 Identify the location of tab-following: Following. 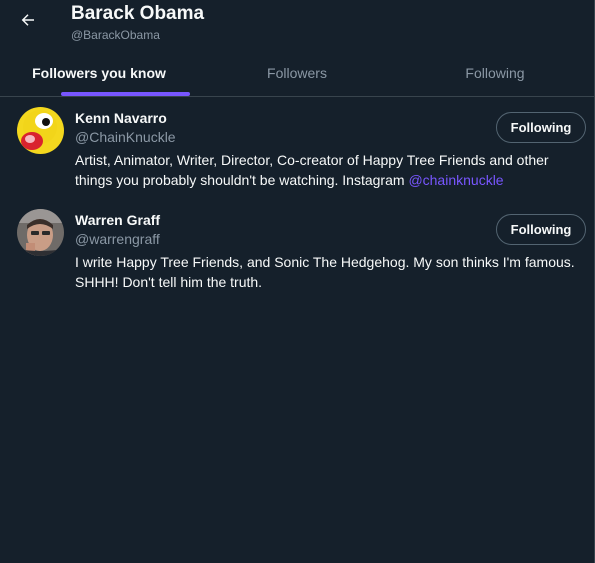
(495, 73).